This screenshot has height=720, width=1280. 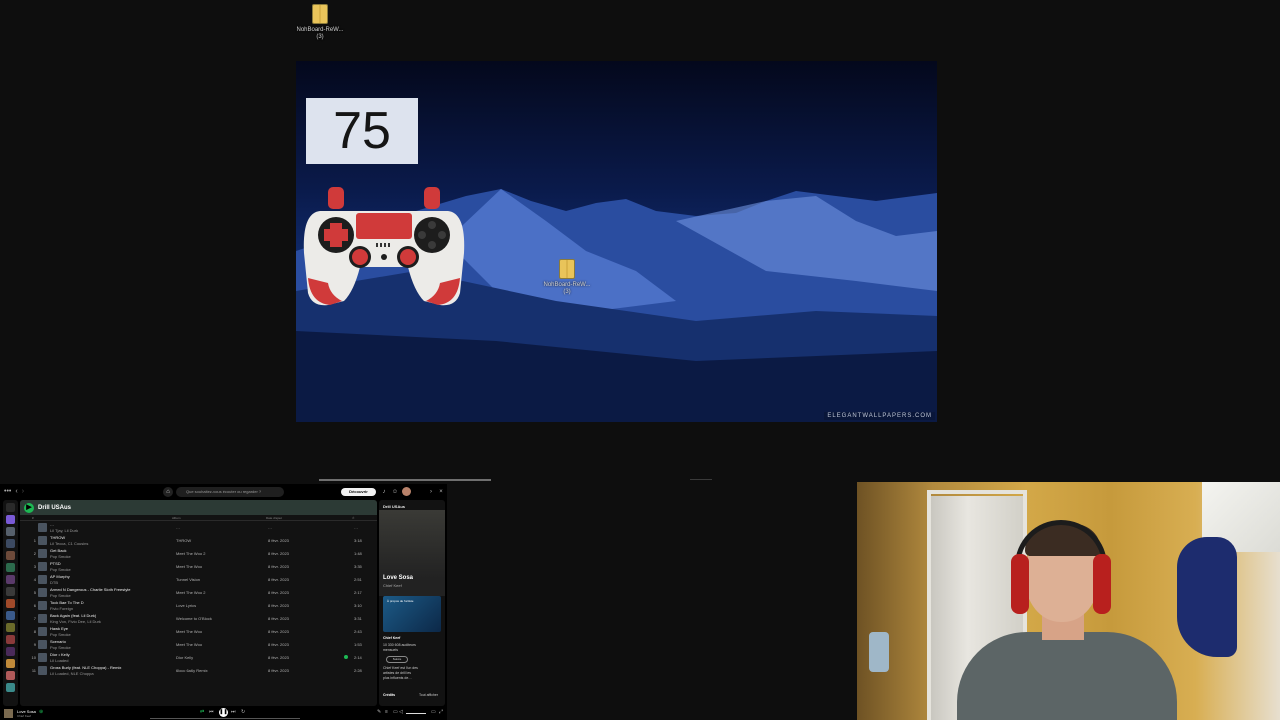 I want to click on sidebar-item-liked, so click(x=10, y=519).